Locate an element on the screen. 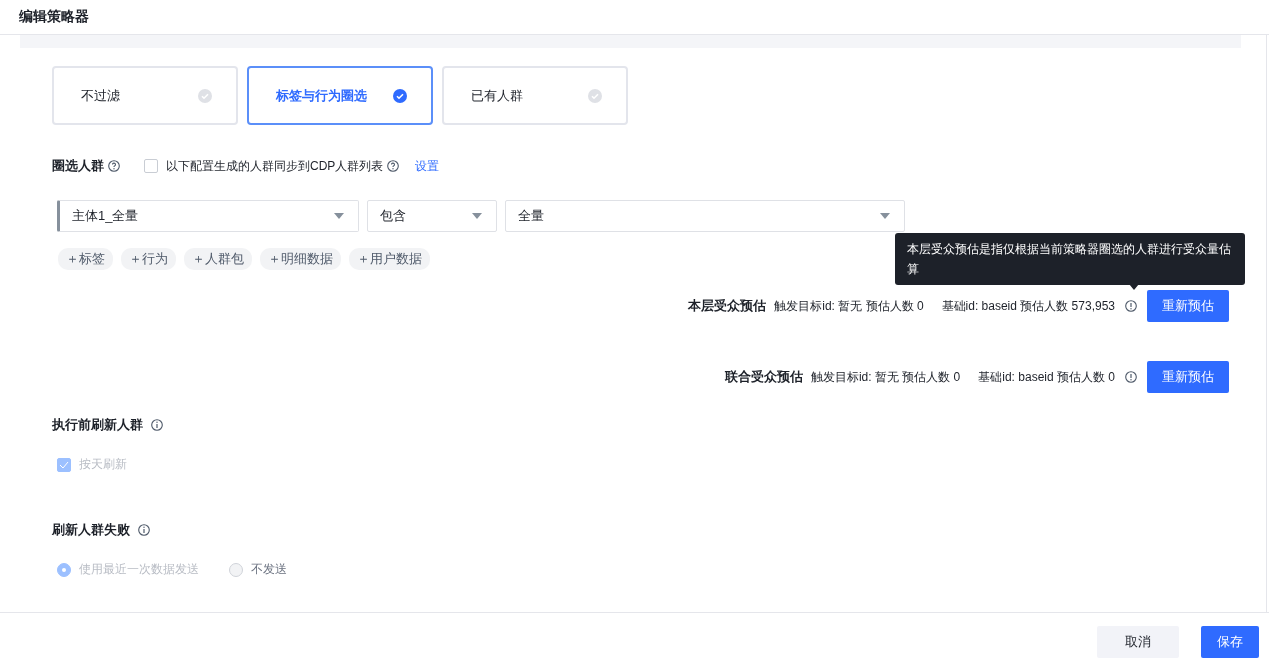  estimate-title: 联合受众预估 is located at coordinates (763, 377).